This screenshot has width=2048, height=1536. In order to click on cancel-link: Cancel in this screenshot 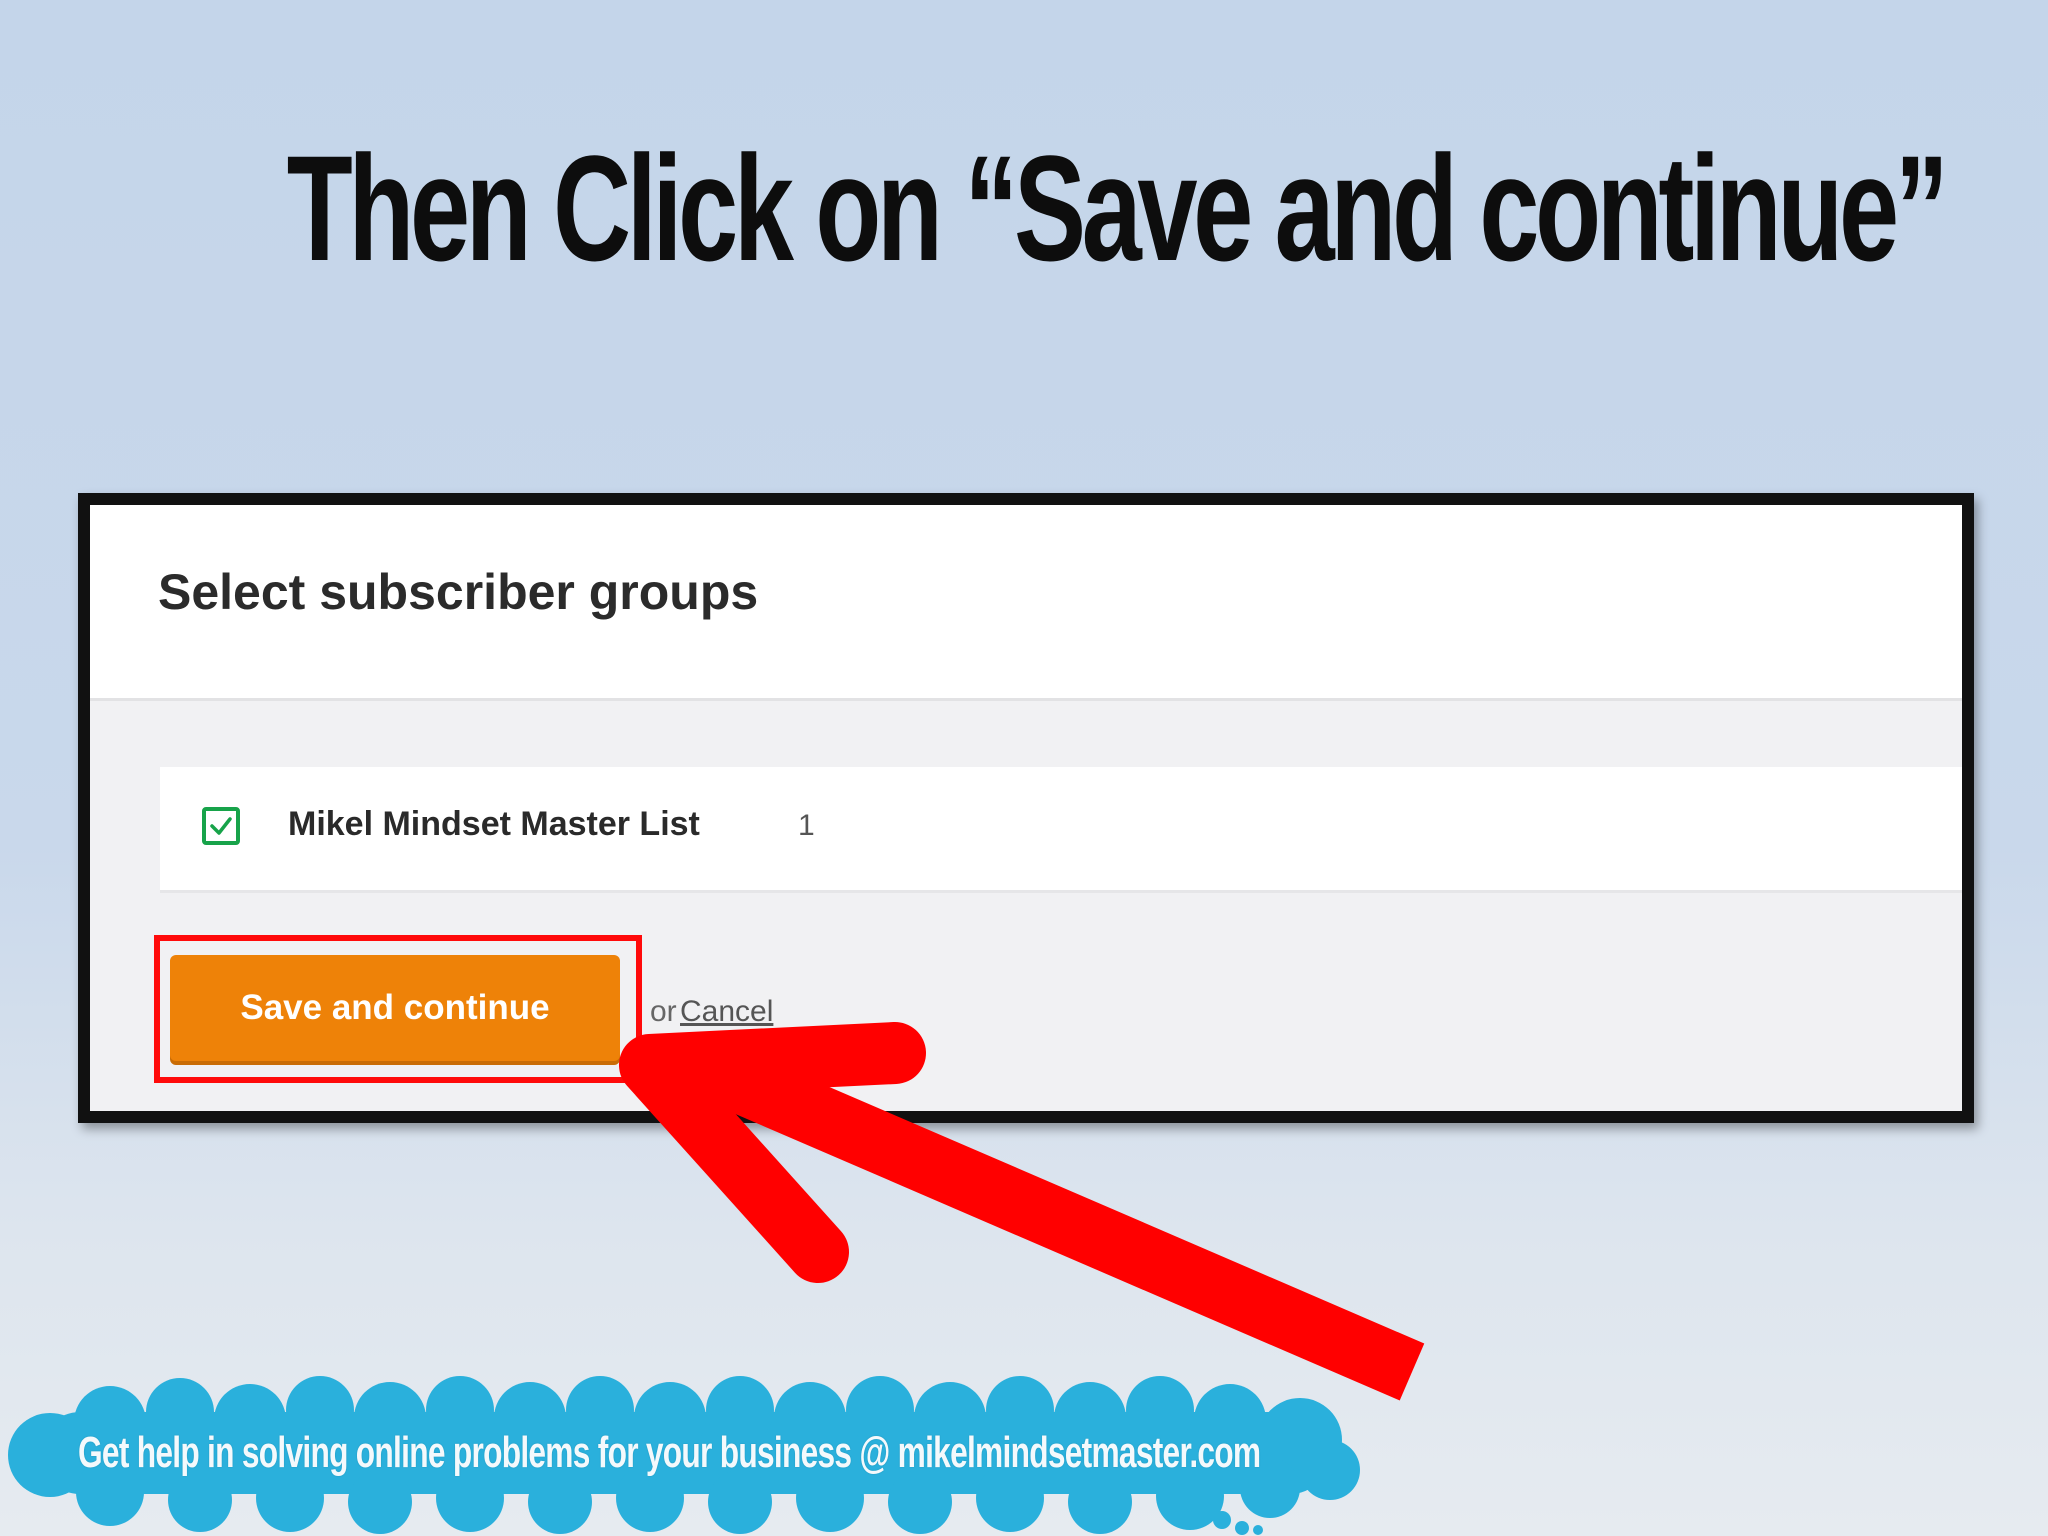, I will do `click(726, 1012)`.